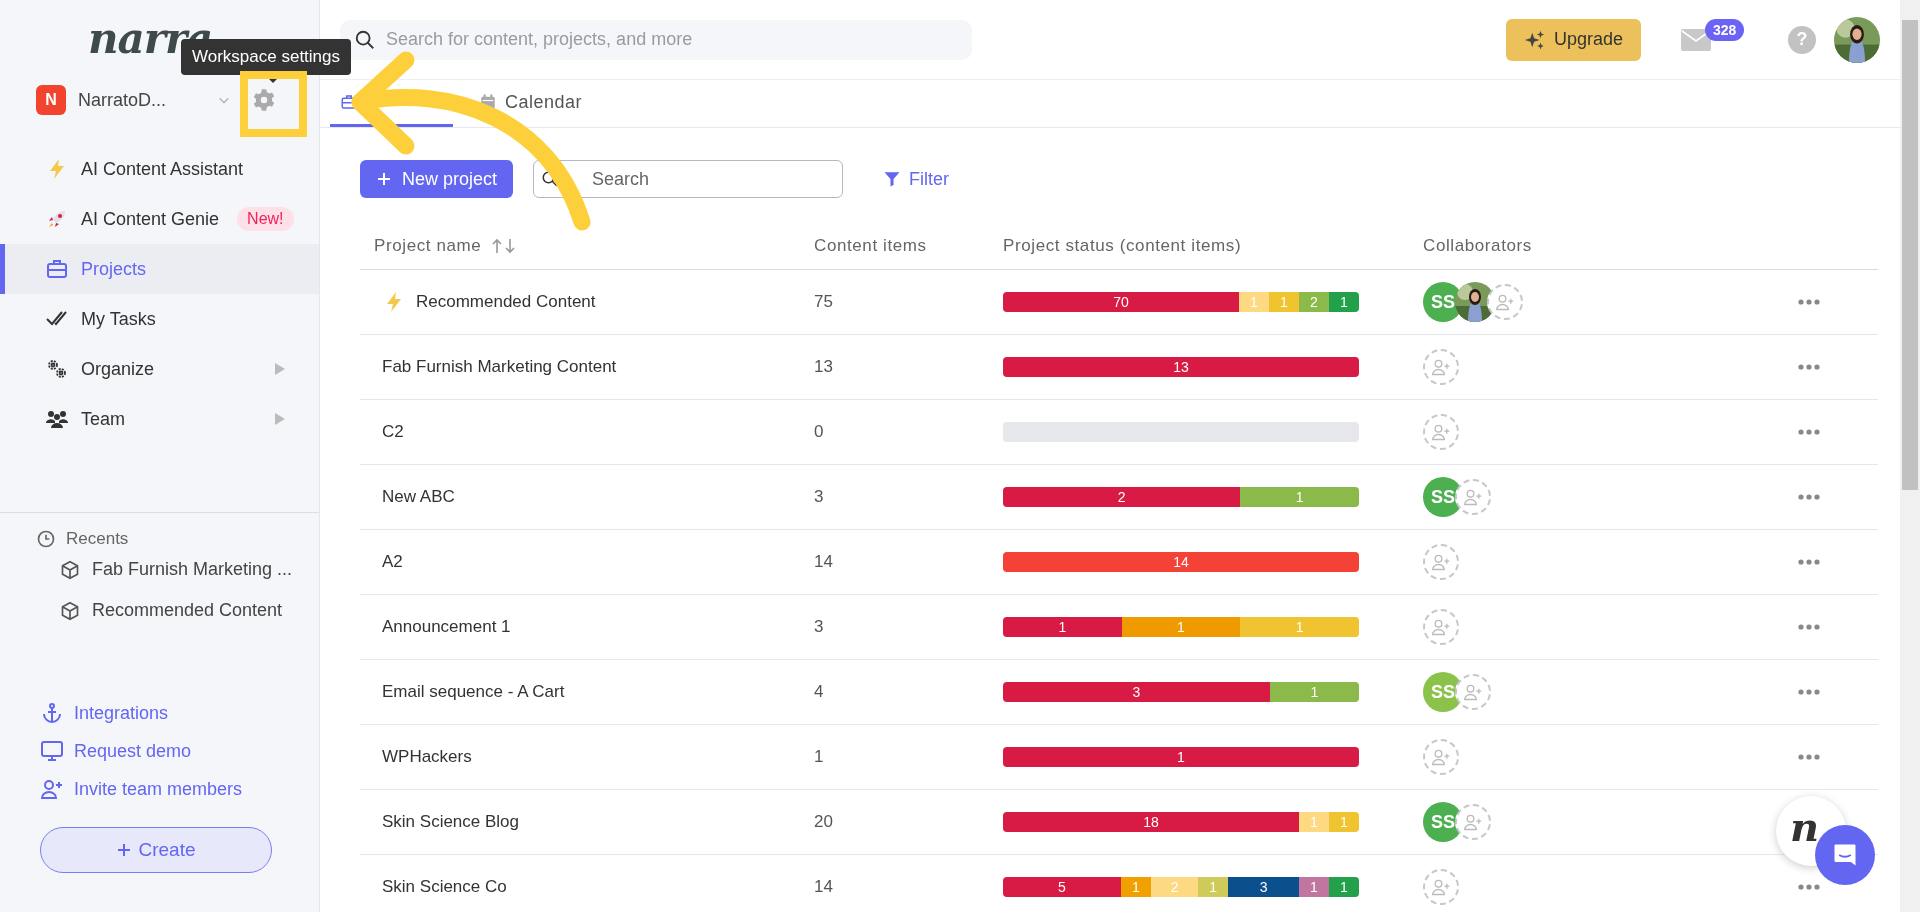 The image size is (1920, 912). What do you see at coordinates (418, 497) in the screenshot?
I see `project-name: New ABC` at bounding box center [418, 497].